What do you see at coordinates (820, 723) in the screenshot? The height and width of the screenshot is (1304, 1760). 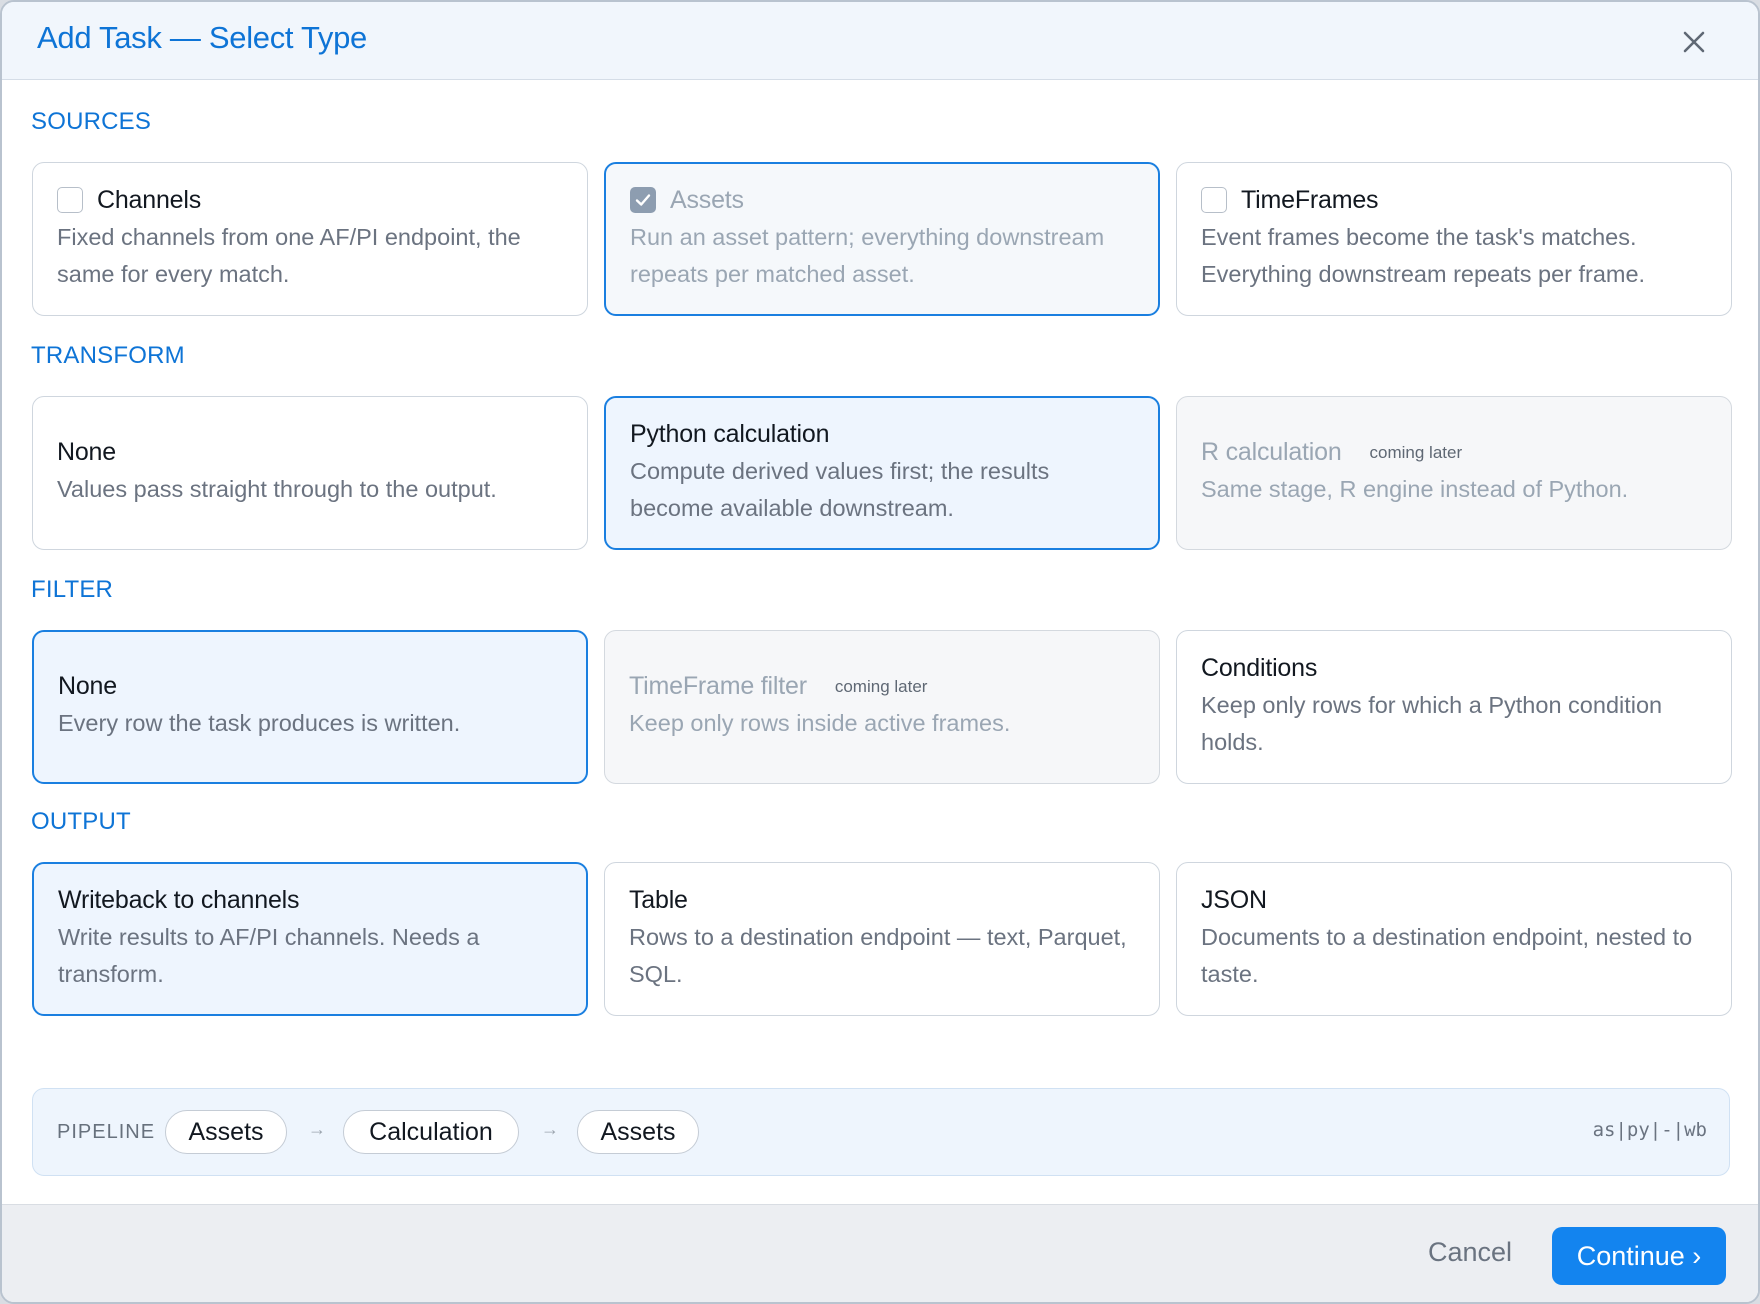 I see `card-description: Keep only rows inside active frames.` at bounding box center [820, 723].